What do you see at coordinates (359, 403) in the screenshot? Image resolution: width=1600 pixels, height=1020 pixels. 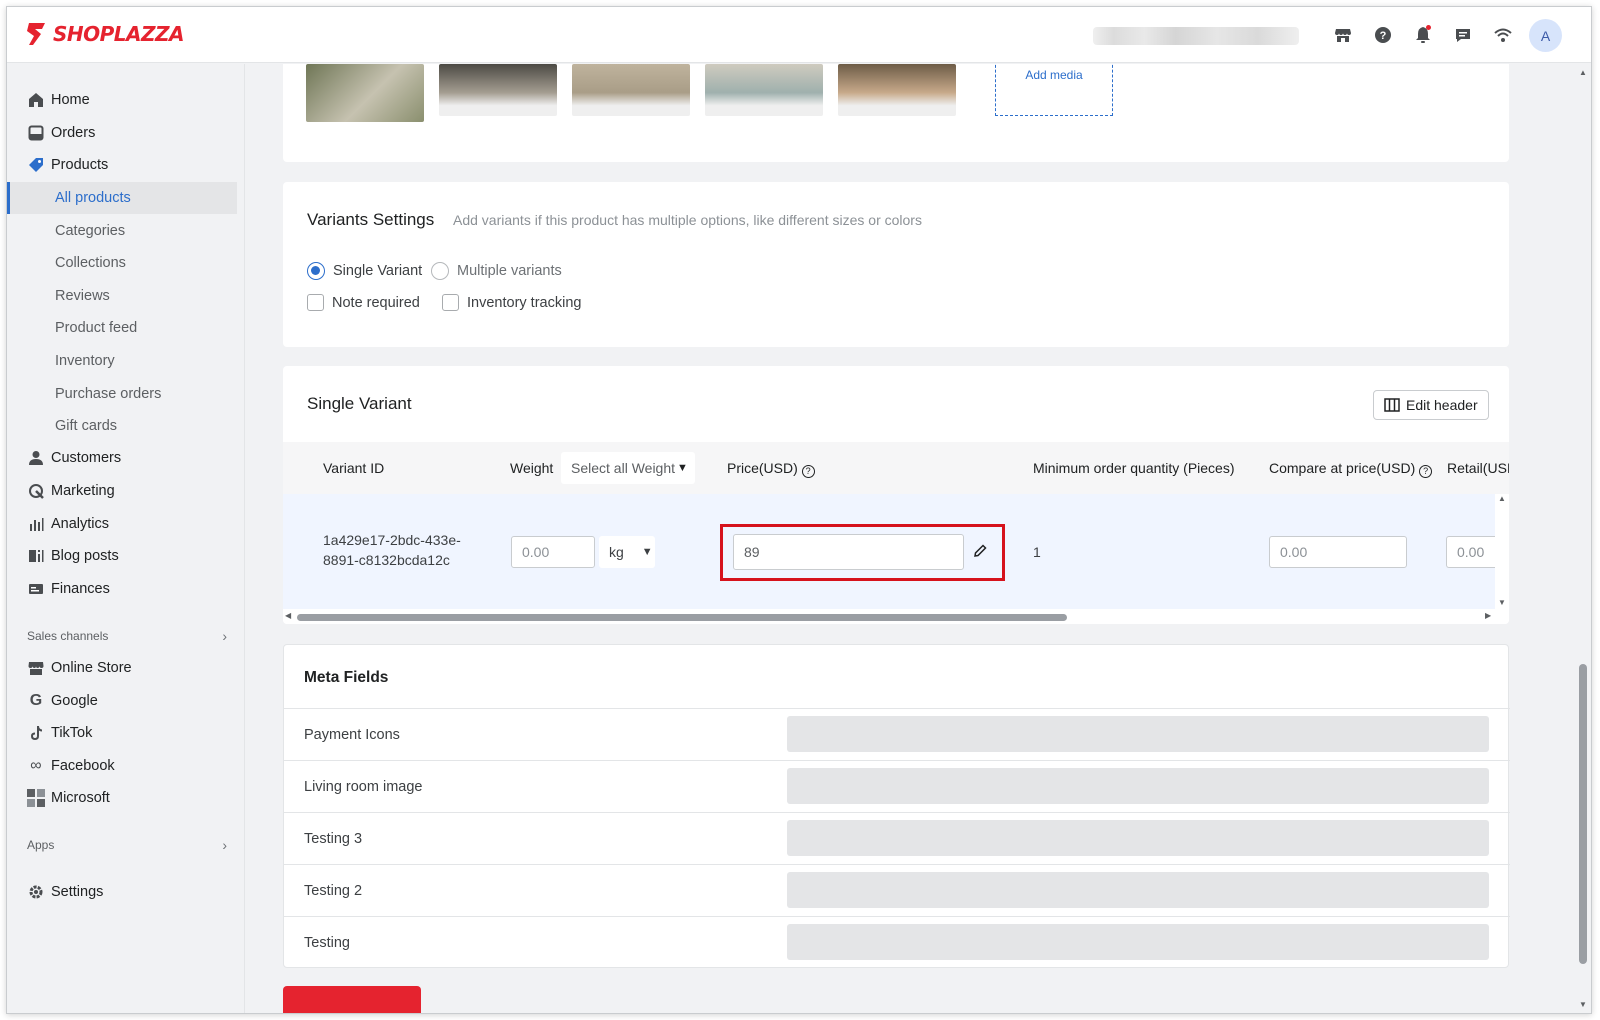 I see `single-variant-title: Single Variant` at bounding box center [359, 403].